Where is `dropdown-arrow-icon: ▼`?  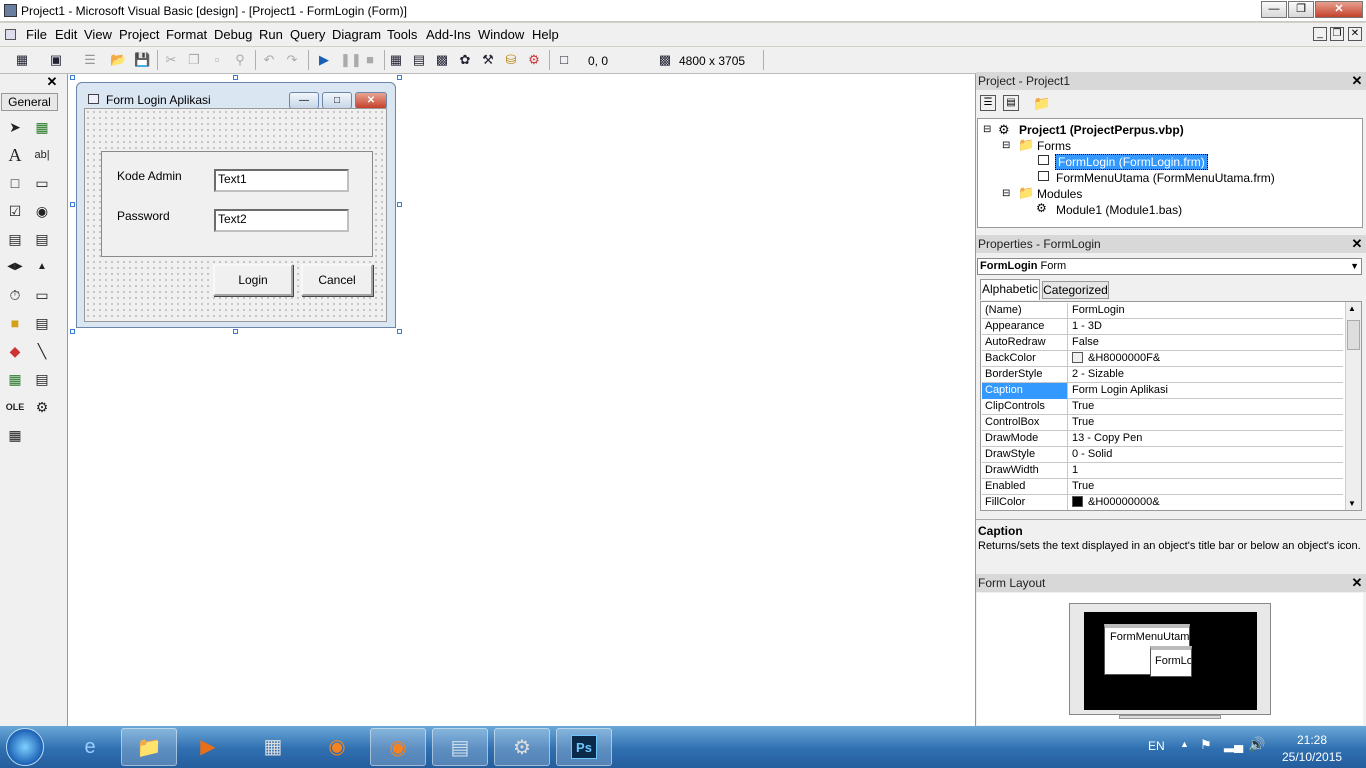
dropdown-arrow-icon: ▼ is located at coordinates (1354, 266).